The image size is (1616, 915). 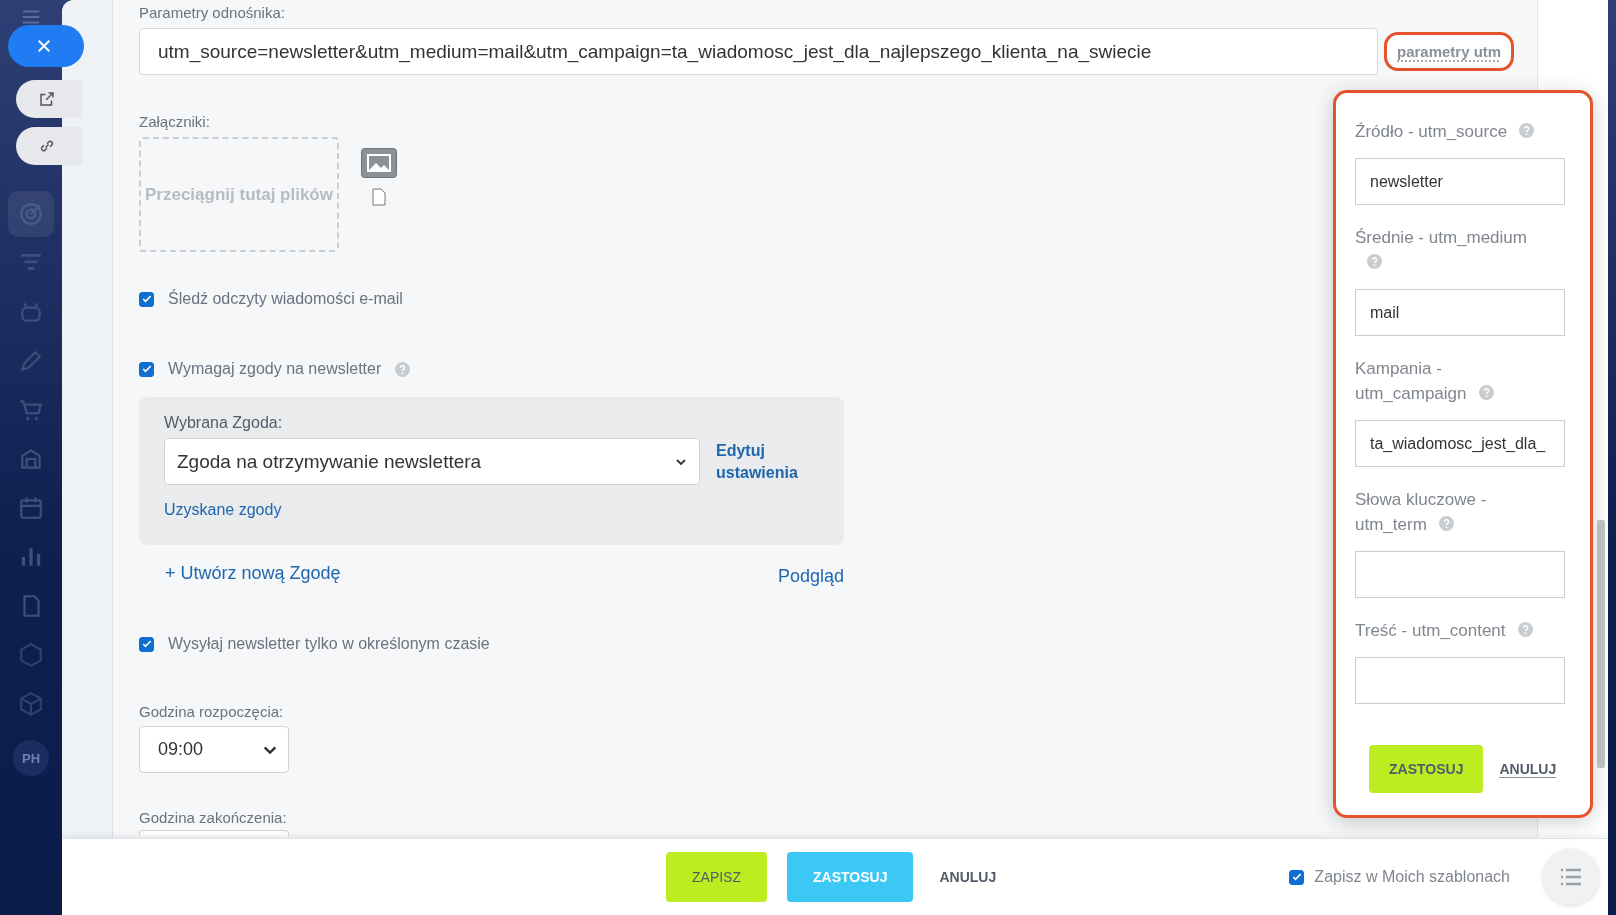 I want to click on field-label: Treść - utm_content, so click(x=1445, y=630).